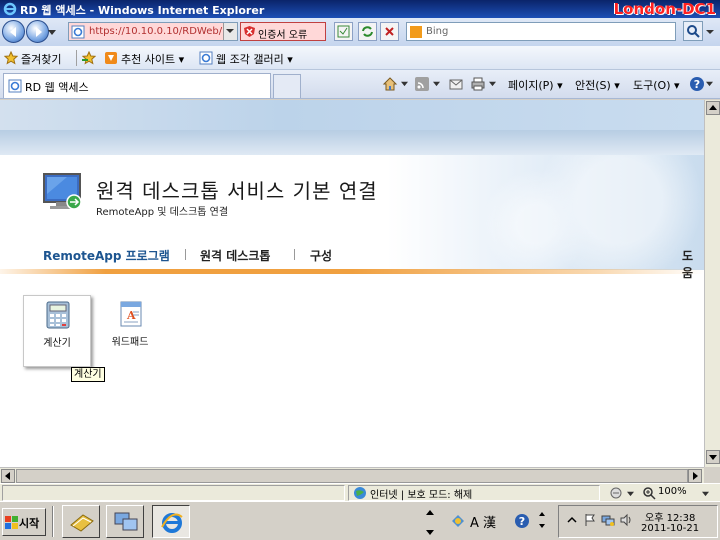 The height and width of the screenshot is (540, 720). I want to click on language-bar-icon, so click(458, 521).